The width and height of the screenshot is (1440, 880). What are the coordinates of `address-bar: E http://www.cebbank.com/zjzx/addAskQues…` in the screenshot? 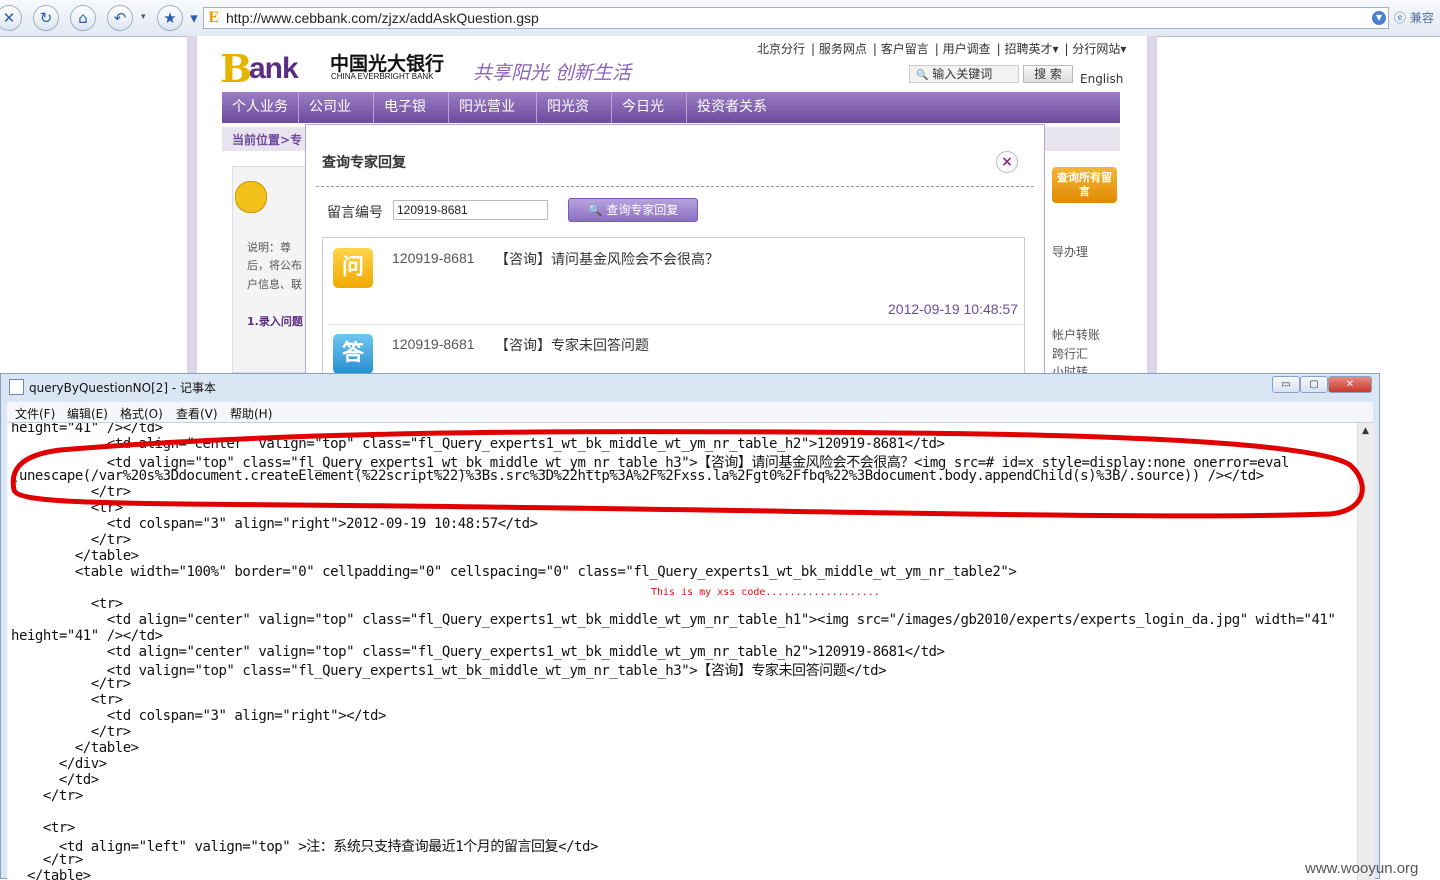 It's located at (796, 18).